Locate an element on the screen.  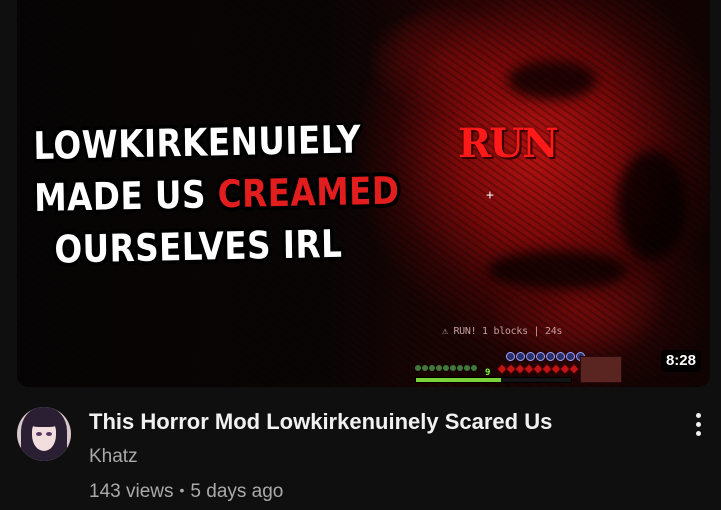
crosshair-icon: + is located at coordinates (490, 195).